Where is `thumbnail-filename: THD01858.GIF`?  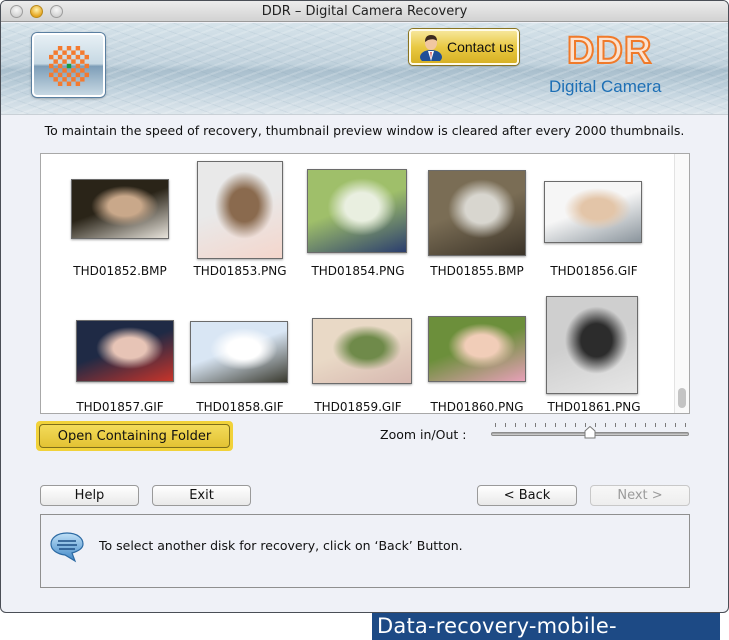 thumbnail-filename: THD01858.GIF is located at coordinates (240, 407).